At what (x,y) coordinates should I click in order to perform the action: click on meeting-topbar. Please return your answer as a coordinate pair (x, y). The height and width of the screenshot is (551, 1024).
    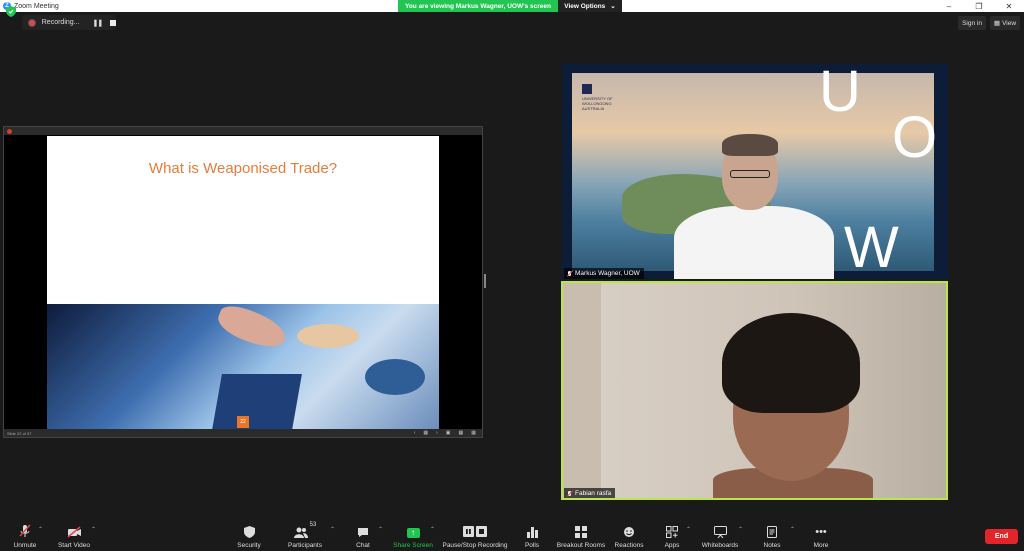
    Looking at the image, I should click on (512, 23).